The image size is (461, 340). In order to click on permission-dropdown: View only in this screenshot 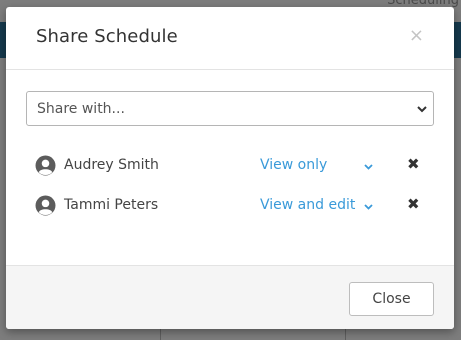, I will do `click(320, 166)`.